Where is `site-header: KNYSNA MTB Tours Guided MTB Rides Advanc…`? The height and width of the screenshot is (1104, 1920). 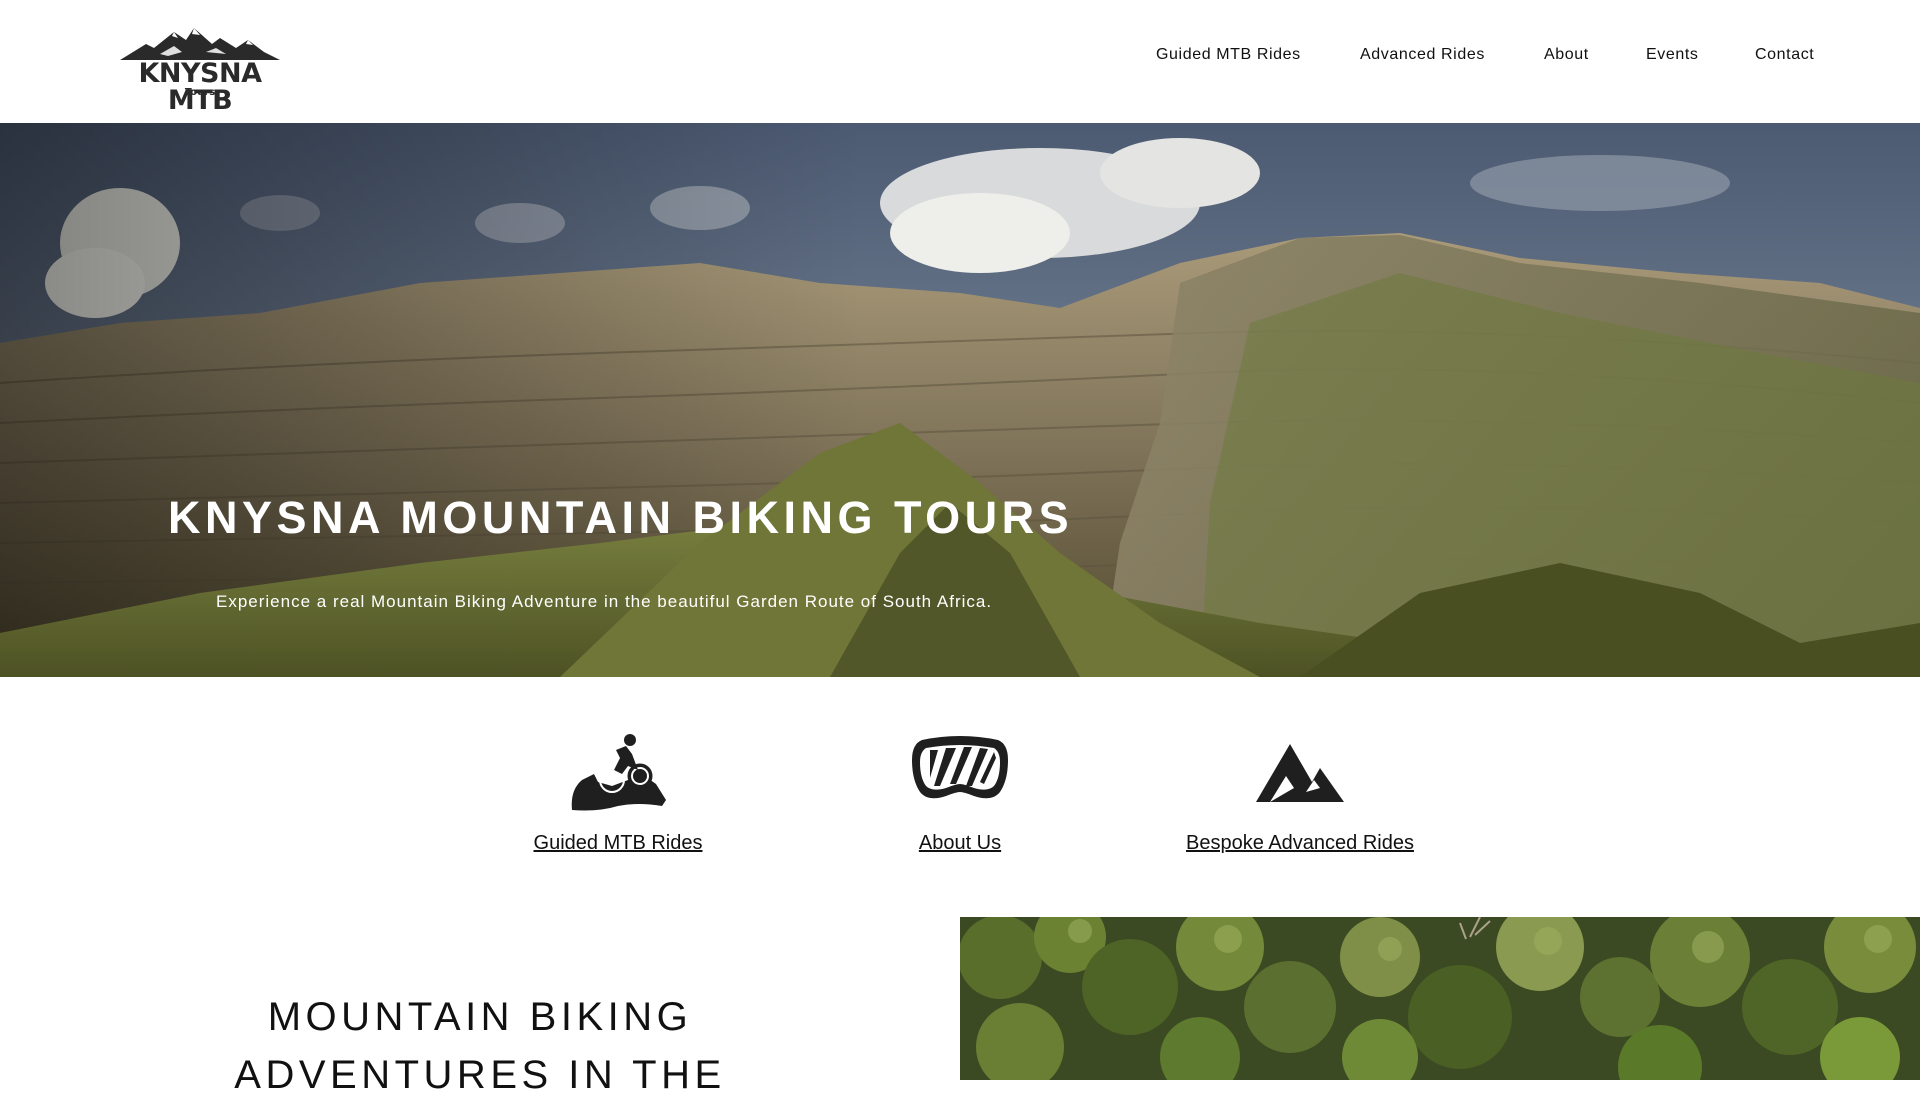 site-header: KNYSNA MTB Tours Guided MTB Rides Advanc… is located at coordinates (960, 61).